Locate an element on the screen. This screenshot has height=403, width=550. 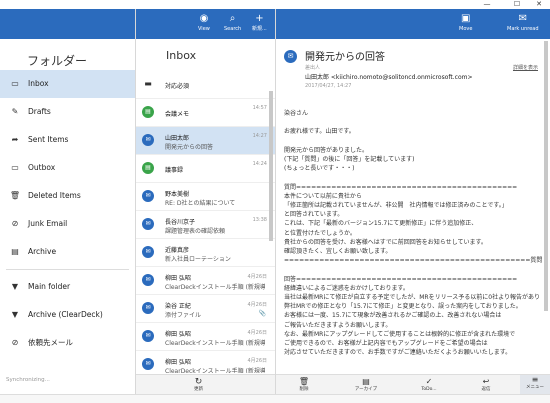
mark-unread-button: ✉ Mark unread is located at coordinates (523, 23).